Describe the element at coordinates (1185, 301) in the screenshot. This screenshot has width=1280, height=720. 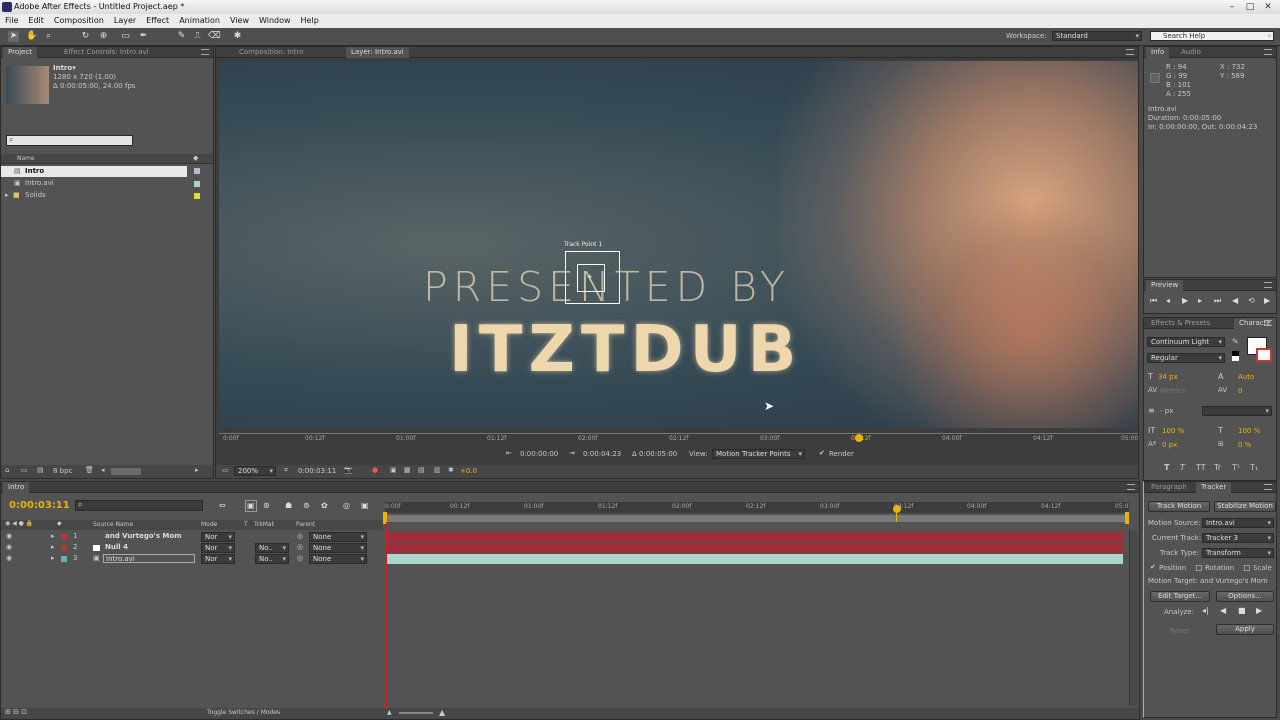
I see `play-icon: ▶` at that location.